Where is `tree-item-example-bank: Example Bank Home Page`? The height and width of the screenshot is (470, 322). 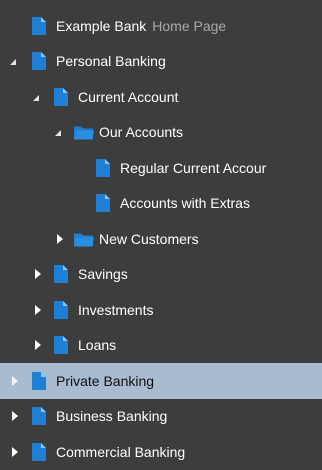
tree-item-example-bank: Example Bank Home Page is located at coordinates (161, 26).